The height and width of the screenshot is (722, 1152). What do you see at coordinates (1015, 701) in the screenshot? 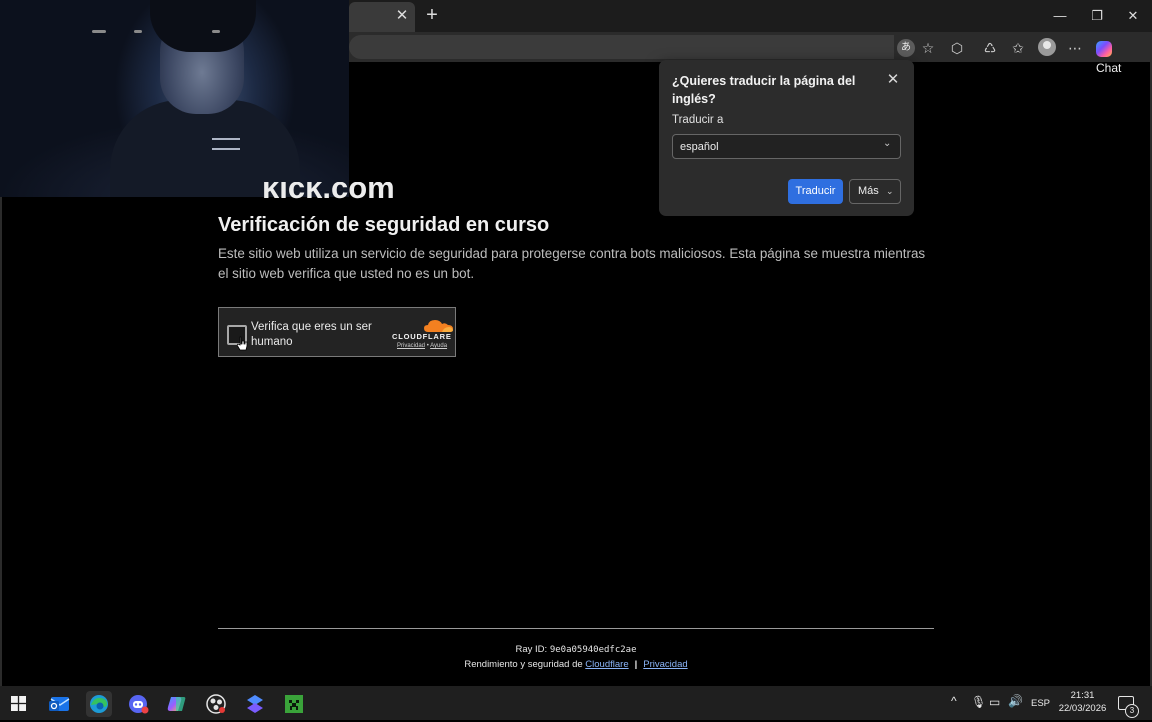
I see `volume-icon: 🔊` at bounding box center [1015, 701].